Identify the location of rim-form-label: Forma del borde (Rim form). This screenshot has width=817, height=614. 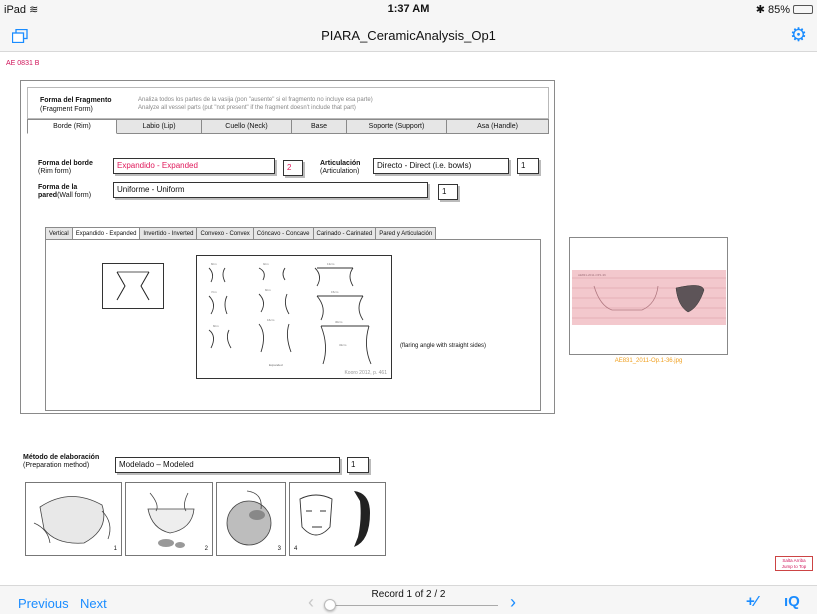
(65, 167).